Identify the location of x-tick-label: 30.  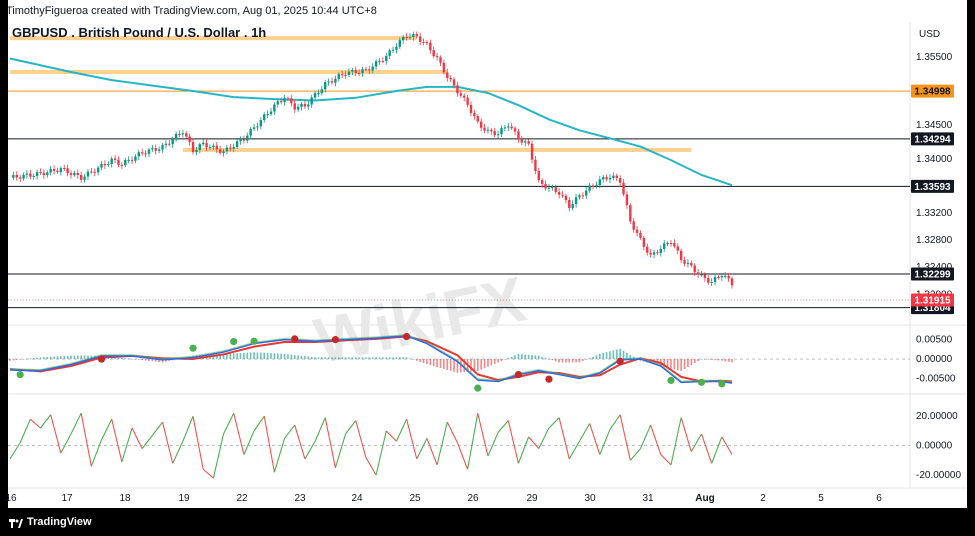
(590, 498).